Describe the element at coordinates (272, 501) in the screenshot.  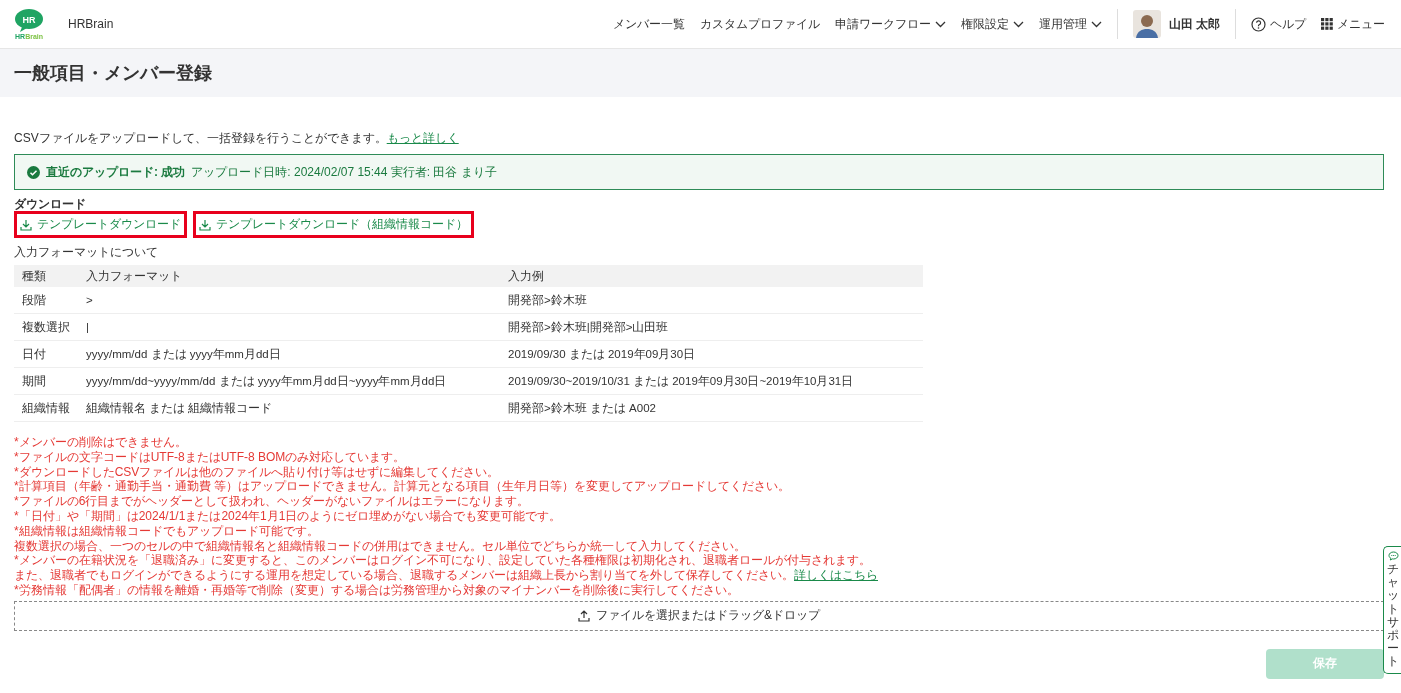
I see `note-text: *ファイルの6行目までがヘッダーとして扱われ、ヘッダーがないファイルはエラーになります。` at that location.